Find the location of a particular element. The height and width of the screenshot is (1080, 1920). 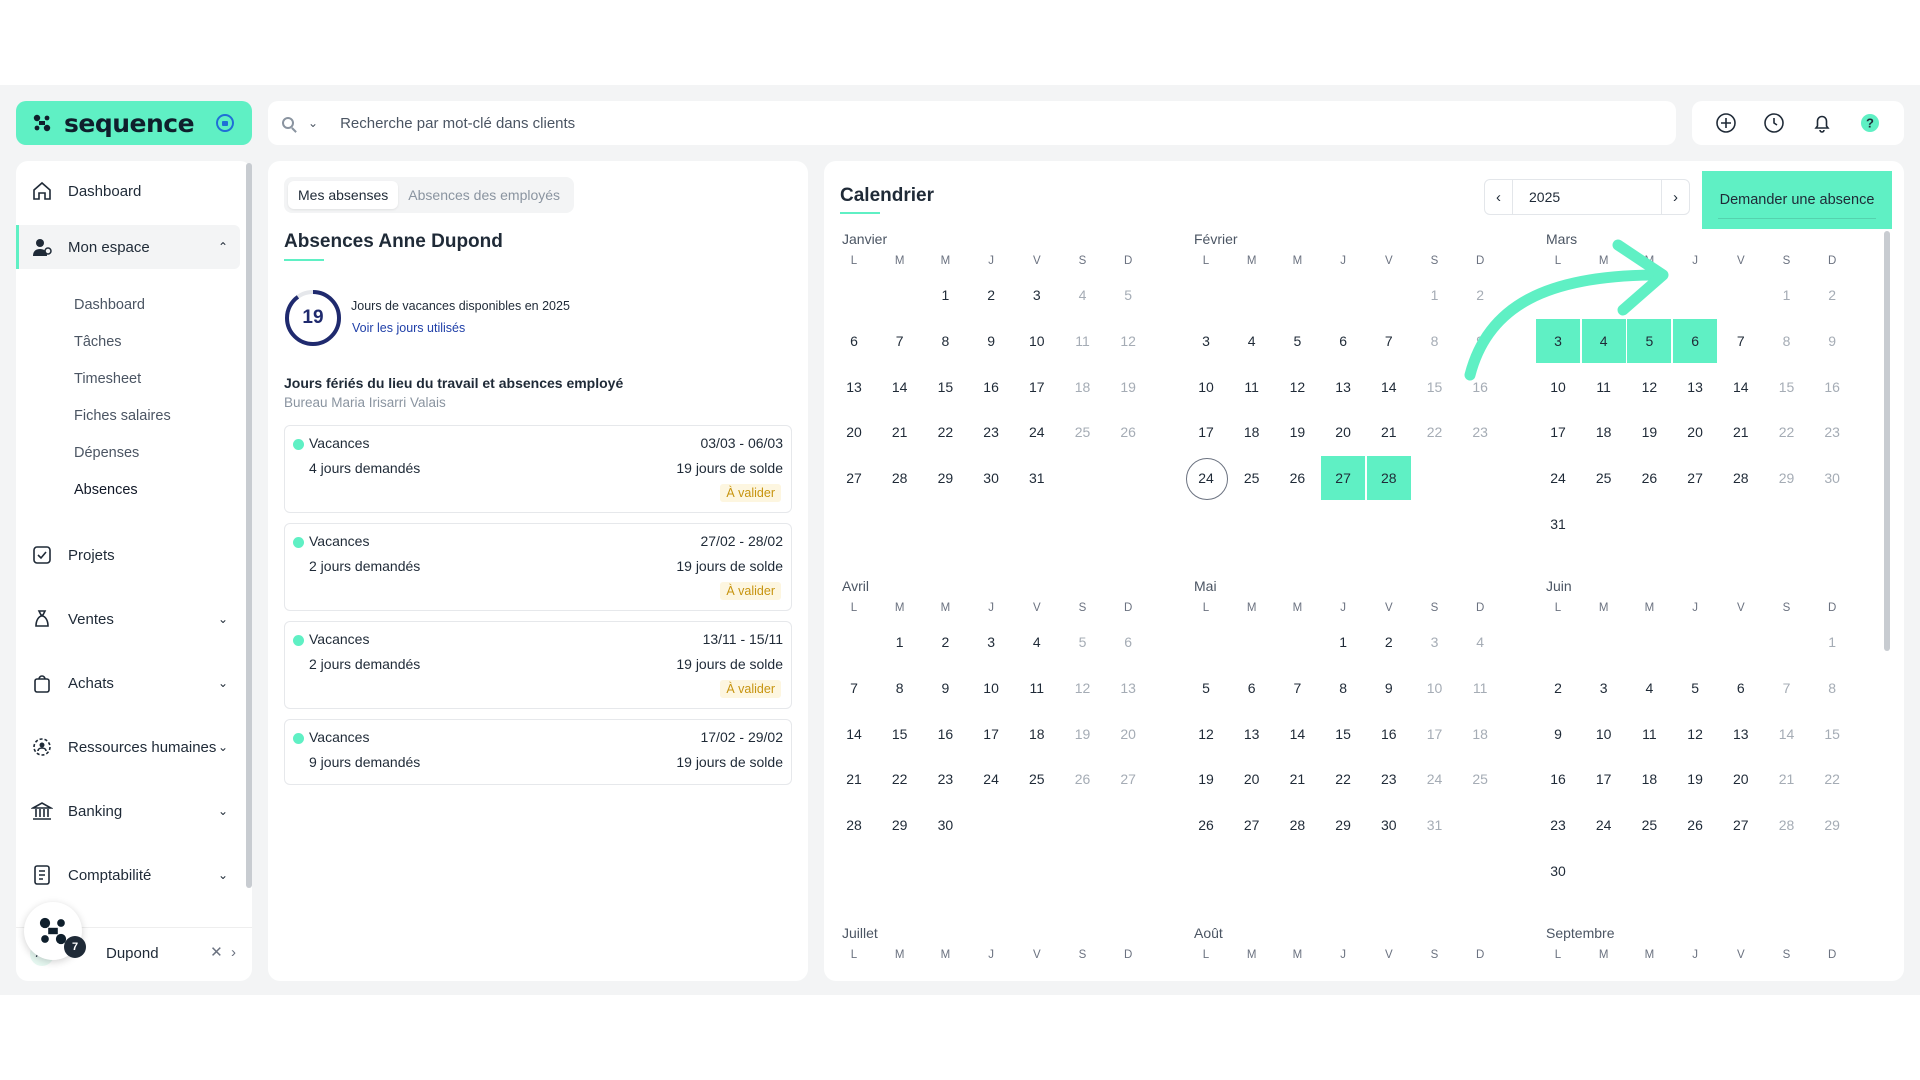

calendar-day: 9 is located at coordinates (1832, 341).